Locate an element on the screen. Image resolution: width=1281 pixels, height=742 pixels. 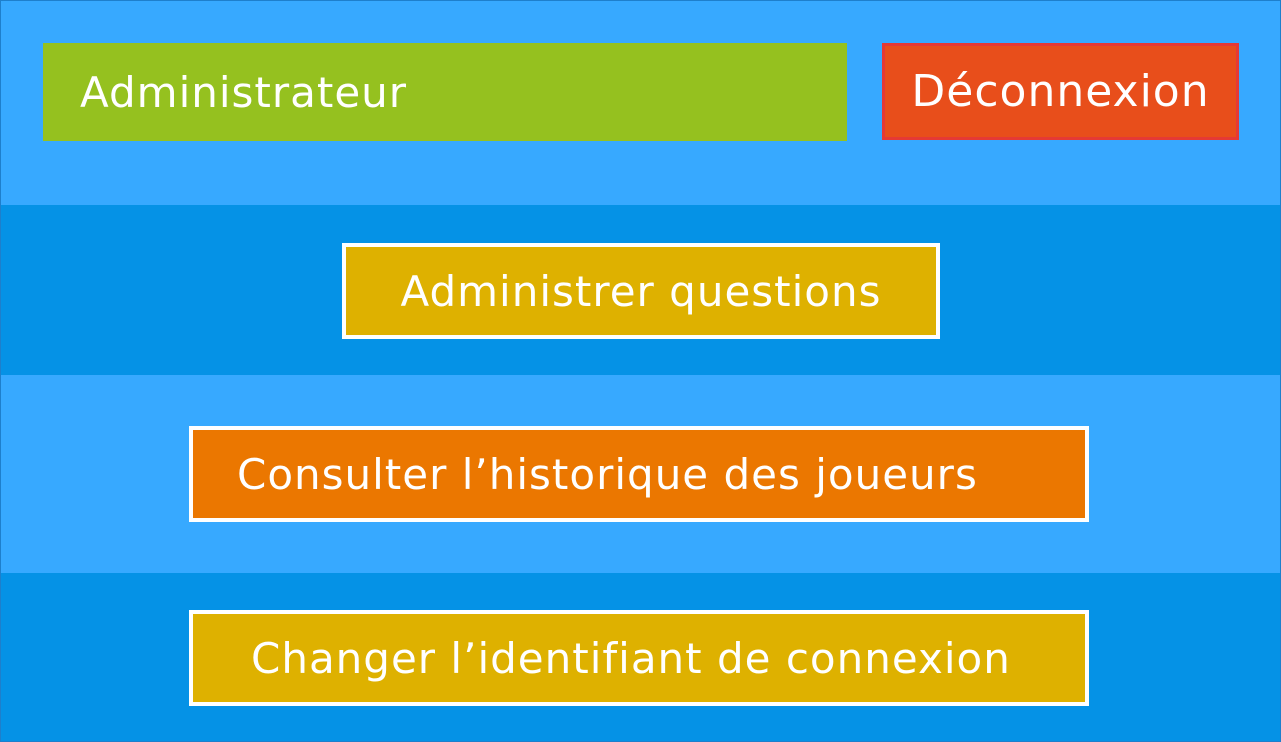
logout-button-label: Déconnexion is located at coordinates (1060, 91).